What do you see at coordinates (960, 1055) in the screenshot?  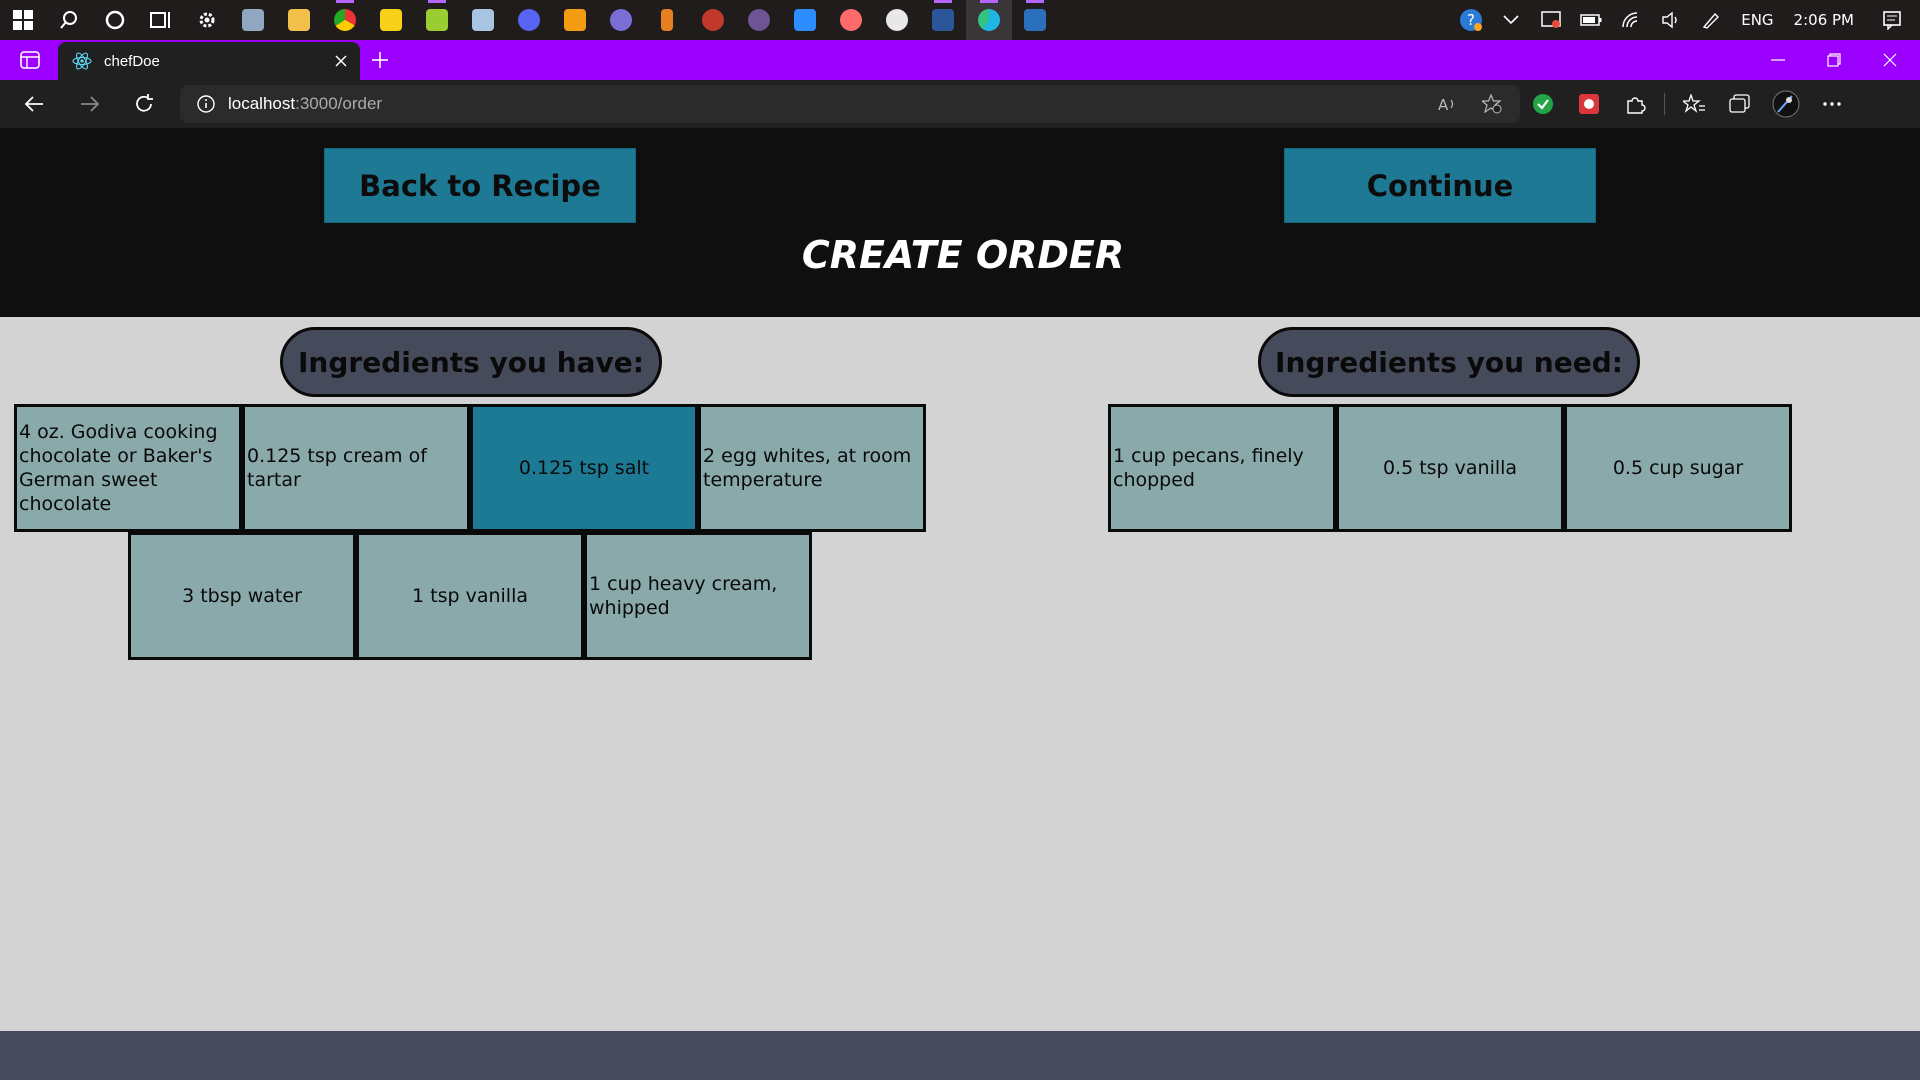 I see `page-footer-band` at bounding box center [960, 1055].